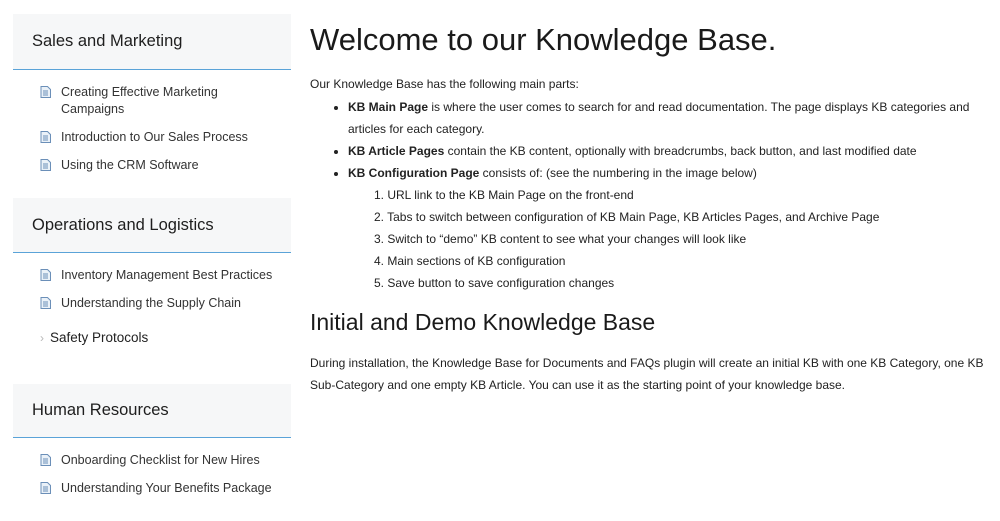 This screenshot has height=521, width=1000. I want to click on category-title: Sales and Marketing, so click(107, 41).